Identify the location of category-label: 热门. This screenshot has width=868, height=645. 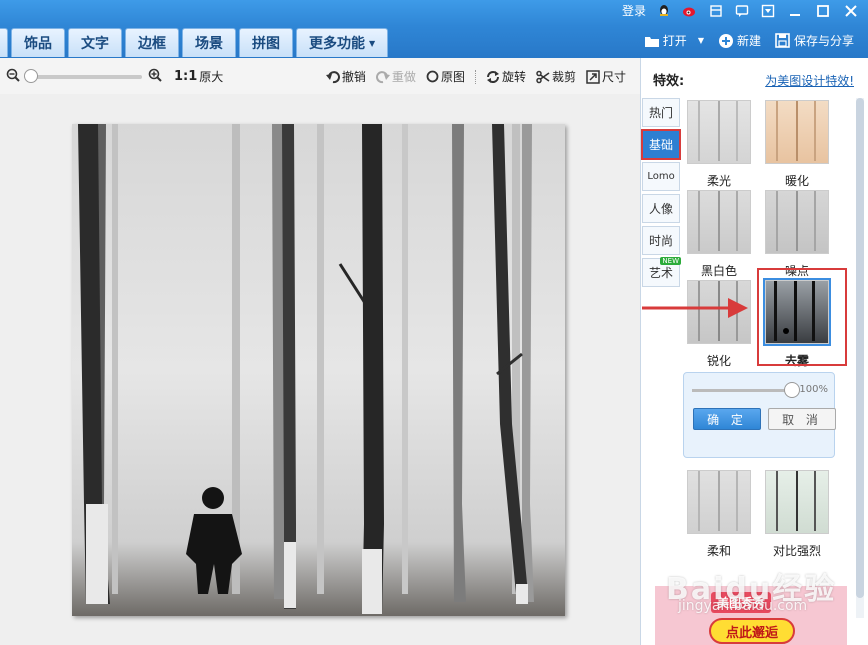
(660, 113).